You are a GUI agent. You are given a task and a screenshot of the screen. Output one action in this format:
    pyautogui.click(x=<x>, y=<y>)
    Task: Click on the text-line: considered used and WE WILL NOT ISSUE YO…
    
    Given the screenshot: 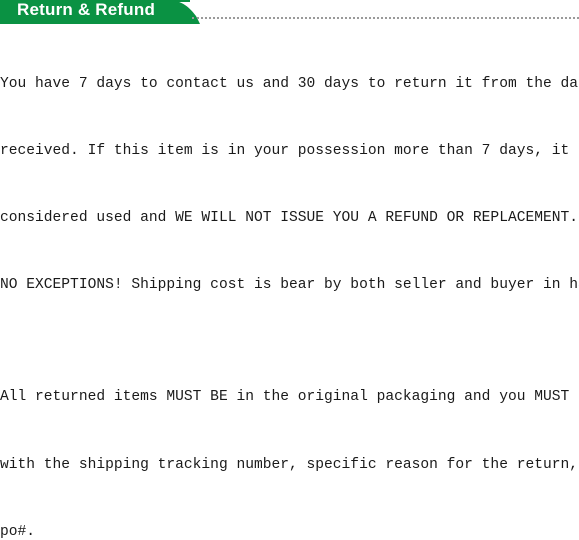 What is the action you would take?
    pyautogui.click(x=289, y=218)
    